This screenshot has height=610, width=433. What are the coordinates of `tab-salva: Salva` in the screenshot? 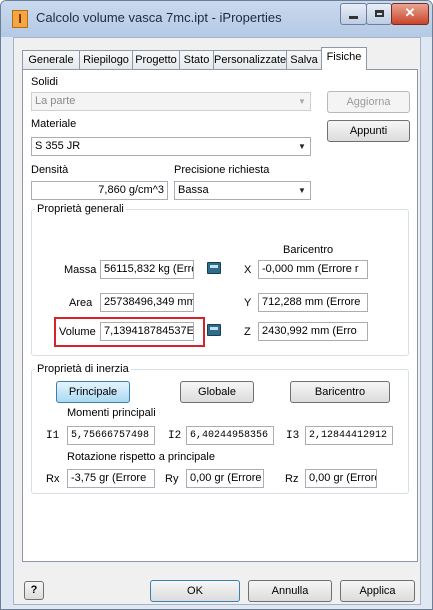 It's located at (304, 60).